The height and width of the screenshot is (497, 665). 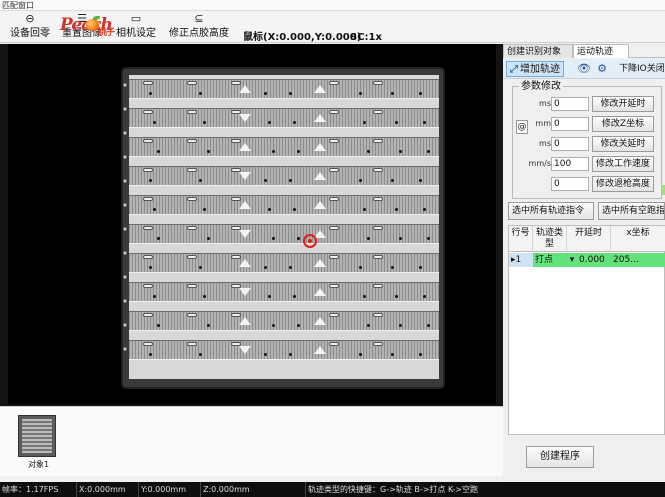 I want to click on return-zero-button: ⊖ 设备回零, so click(x=30, y=27).